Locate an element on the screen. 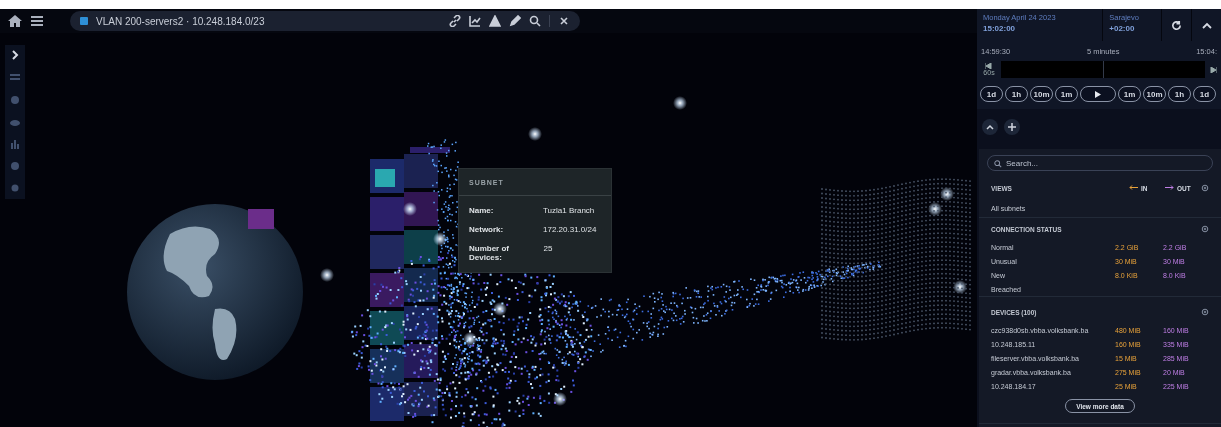 This screenshot has width=1221, height=427. plus-icon is located at coordinates (1012, 127).